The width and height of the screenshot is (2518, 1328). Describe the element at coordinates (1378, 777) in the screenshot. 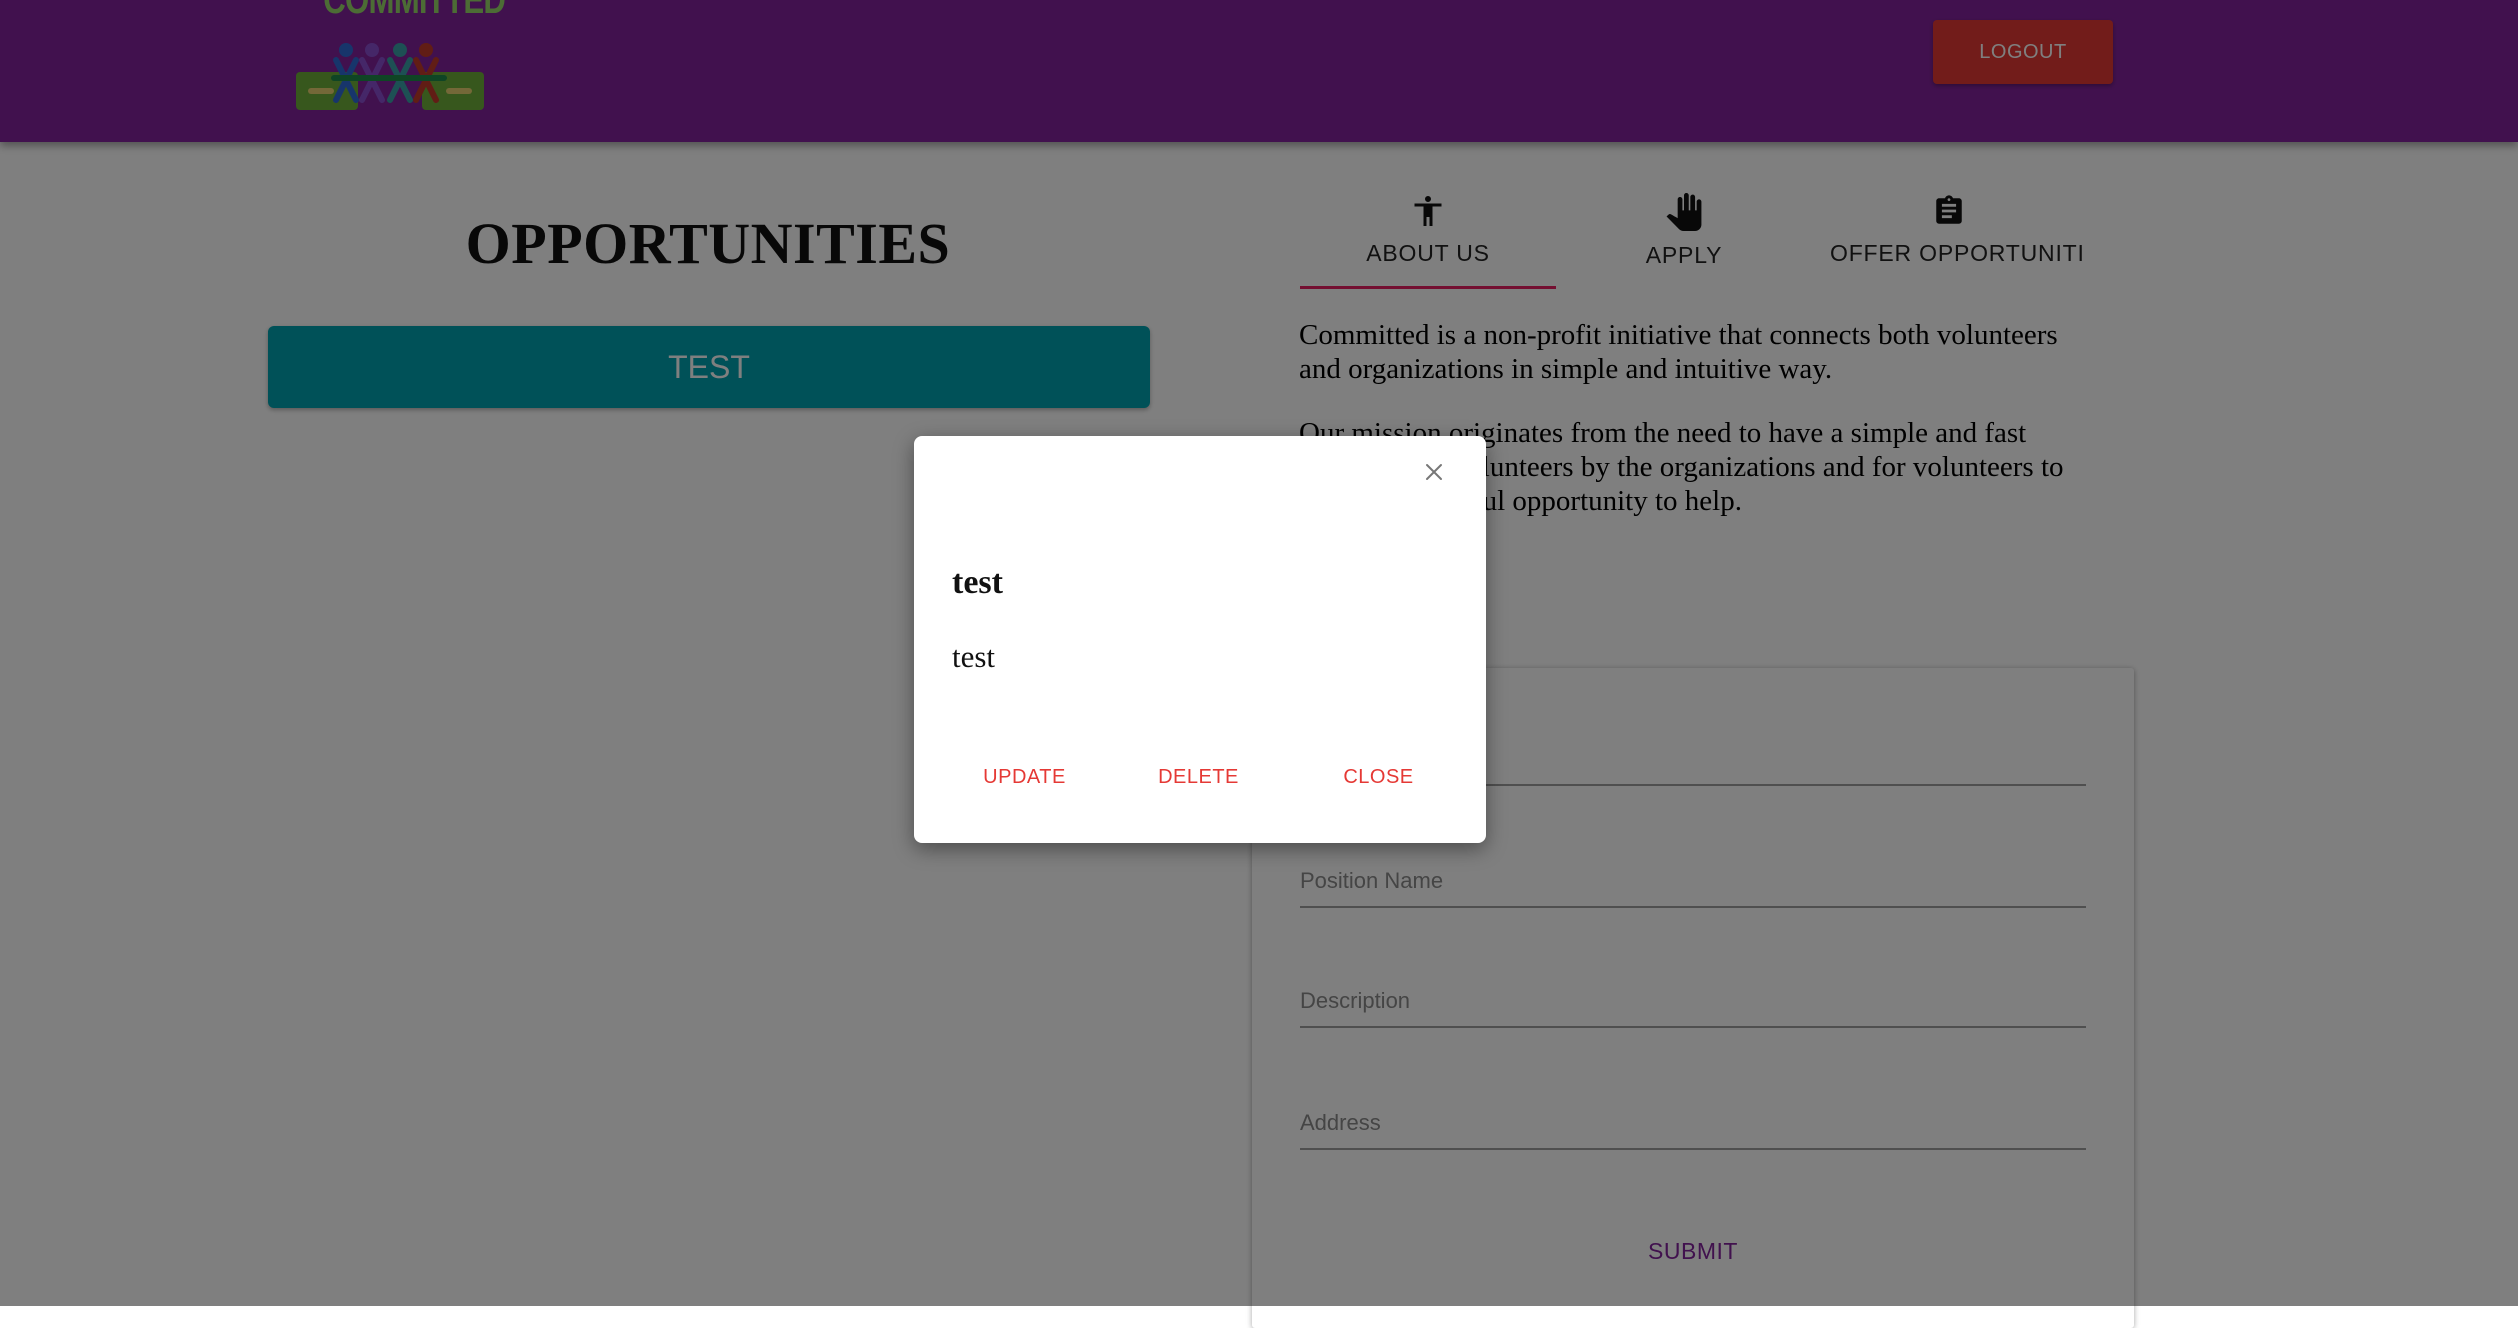

I see `close-button: CLOSE` at that location.